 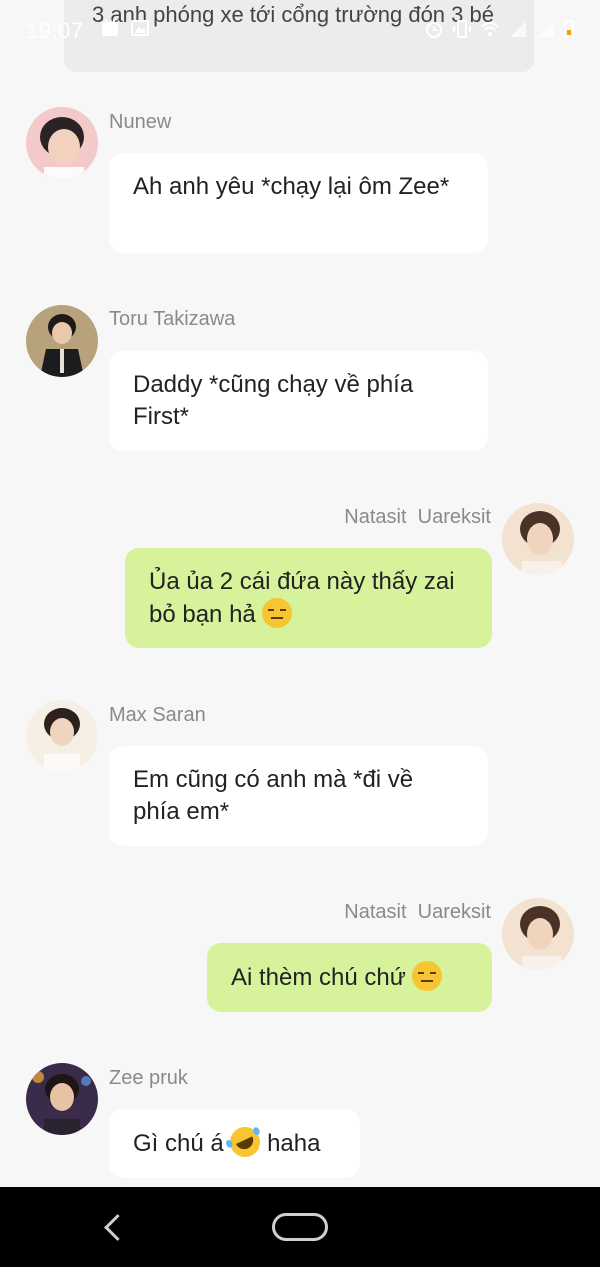 I want to click on battery-icon, so click(x=569, y=29).